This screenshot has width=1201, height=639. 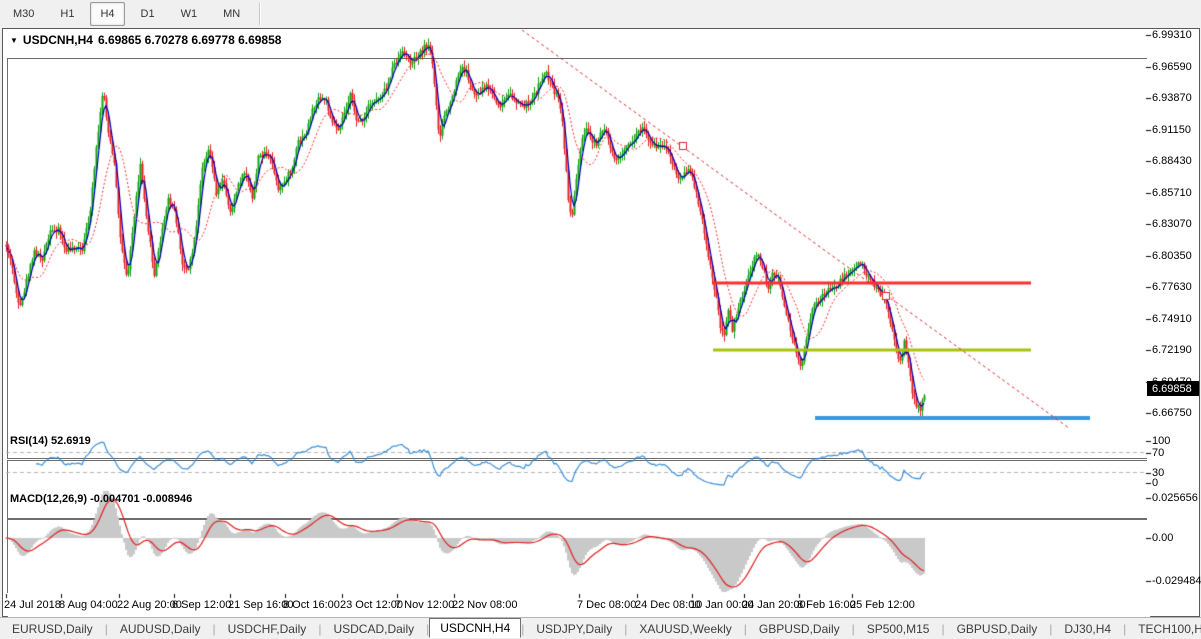 I want to click on price-axis-label: 6.66750, so click(x=1172, y=413).